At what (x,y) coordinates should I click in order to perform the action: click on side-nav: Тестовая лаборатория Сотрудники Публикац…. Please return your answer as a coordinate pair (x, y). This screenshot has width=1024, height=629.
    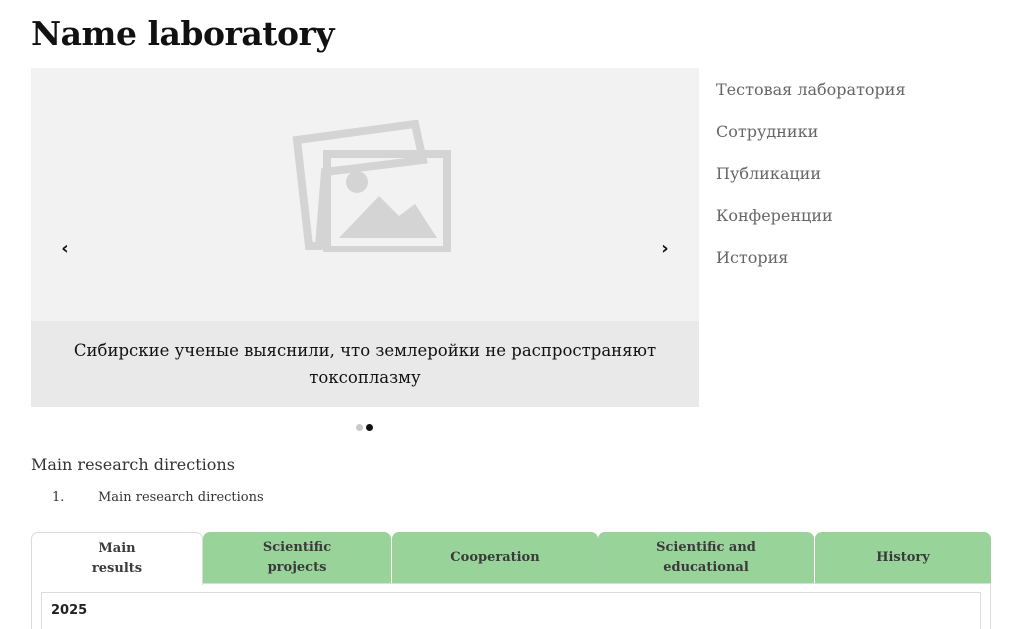
    Looking at the image, I should click on (811, 183).